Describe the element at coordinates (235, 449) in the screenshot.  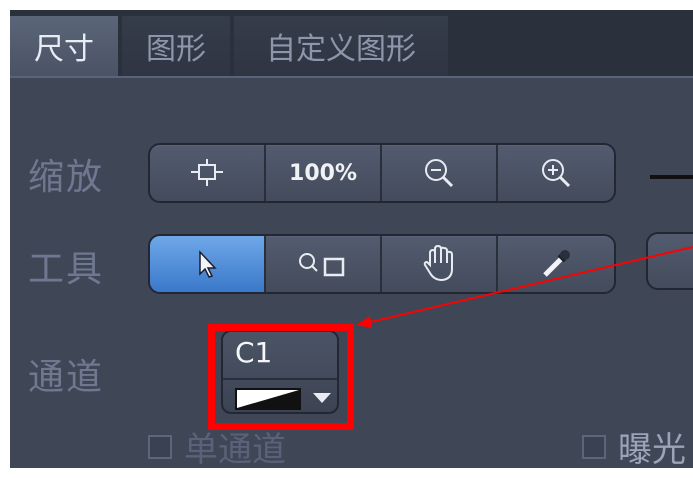
I see `single-channel-label: 单通道` at that location.